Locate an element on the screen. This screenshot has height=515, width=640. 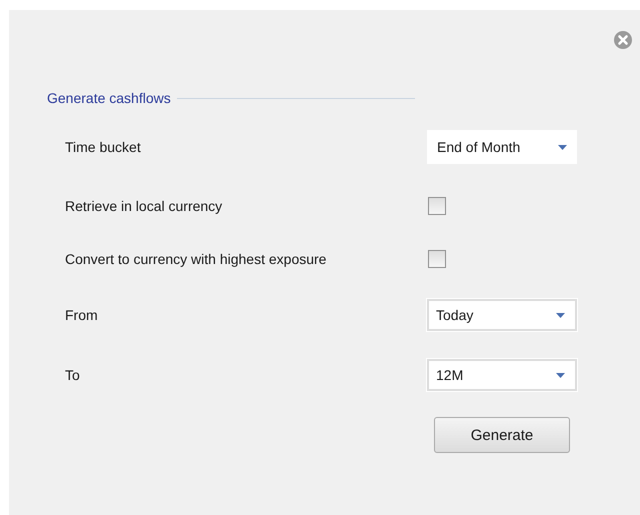
generate-button: Generate is located at coordinates (502, 435).